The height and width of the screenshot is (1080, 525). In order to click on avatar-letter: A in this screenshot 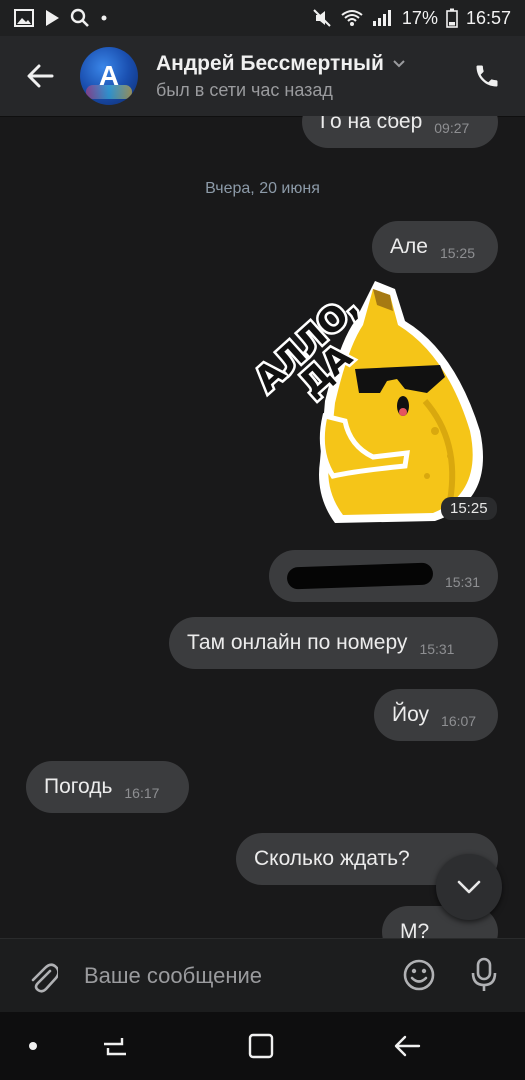, I will do `click(109, 75)`.